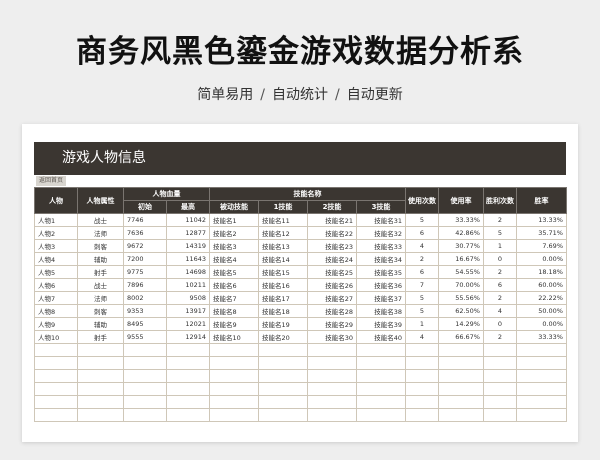  What do you see at coordinates (56, 285) in the screenshot?
I see `cell-name: 人物6` at bounding box center [56, 285].